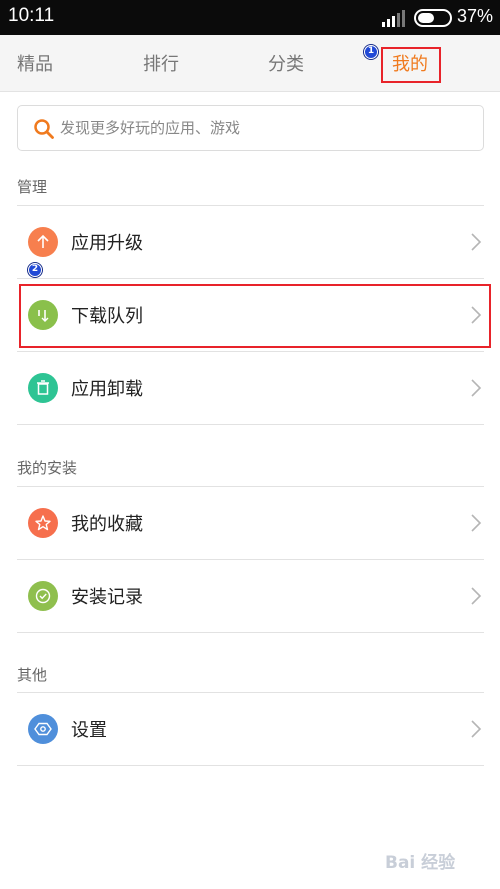 This screenshot has height=889, width=500. Describe the element at coordinates (44, 129) in the screenshot. I see `search-icon` at that location.